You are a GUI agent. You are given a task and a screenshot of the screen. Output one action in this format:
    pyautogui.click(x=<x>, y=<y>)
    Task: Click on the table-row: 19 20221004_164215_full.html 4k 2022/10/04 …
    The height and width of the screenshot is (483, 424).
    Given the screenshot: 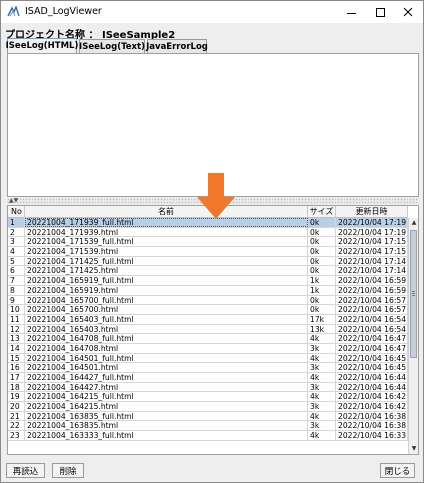 What is the action you would take?
    pyautogui.click(x=208, y=397)
    